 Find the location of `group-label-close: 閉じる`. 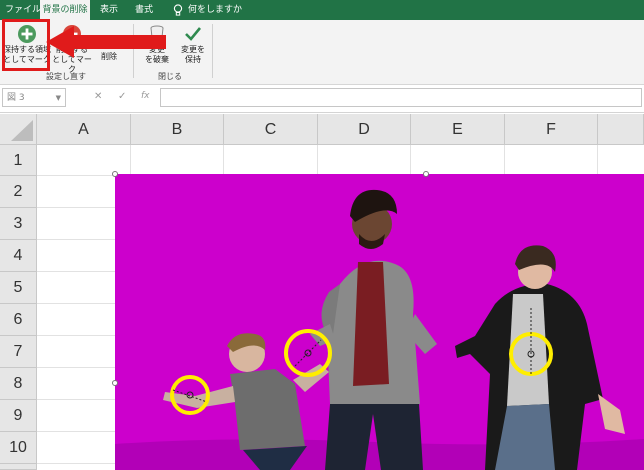

group-label-close: 閉じる is located at coordinates (170, 76).